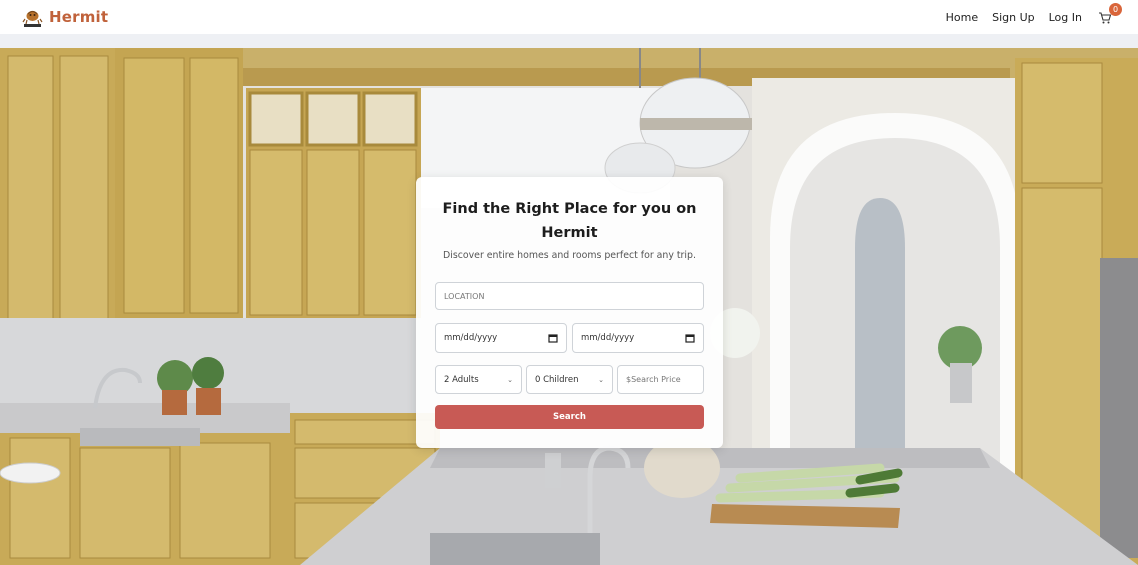  Describe the element at coordinates (638, 338) in the screenshot. I see `checkout-date-input: mm/dd/yyyy` at that location.